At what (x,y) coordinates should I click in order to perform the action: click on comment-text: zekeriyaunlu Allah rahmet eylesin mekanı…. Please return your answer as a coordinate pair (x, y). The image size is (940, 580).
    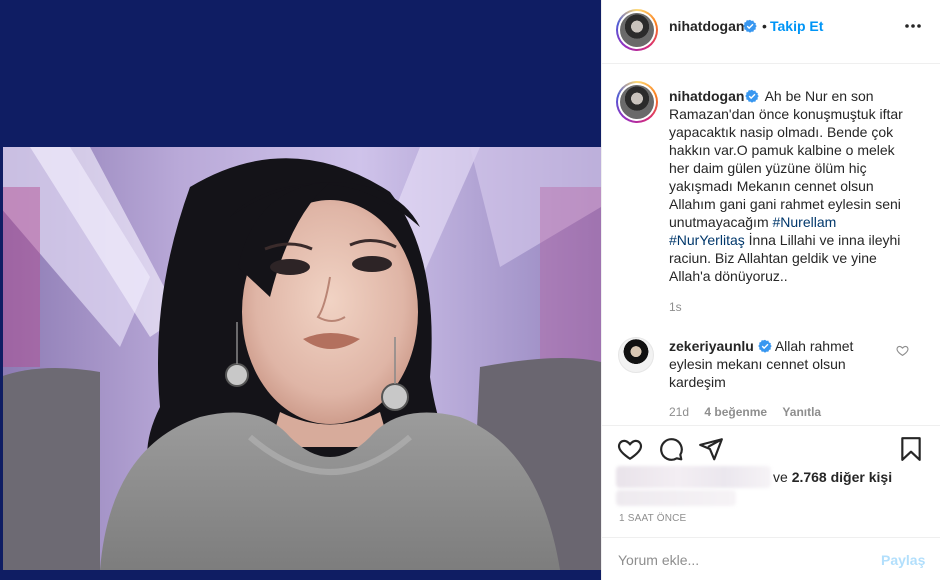
    Looking at the image, I should click on (776, 364).